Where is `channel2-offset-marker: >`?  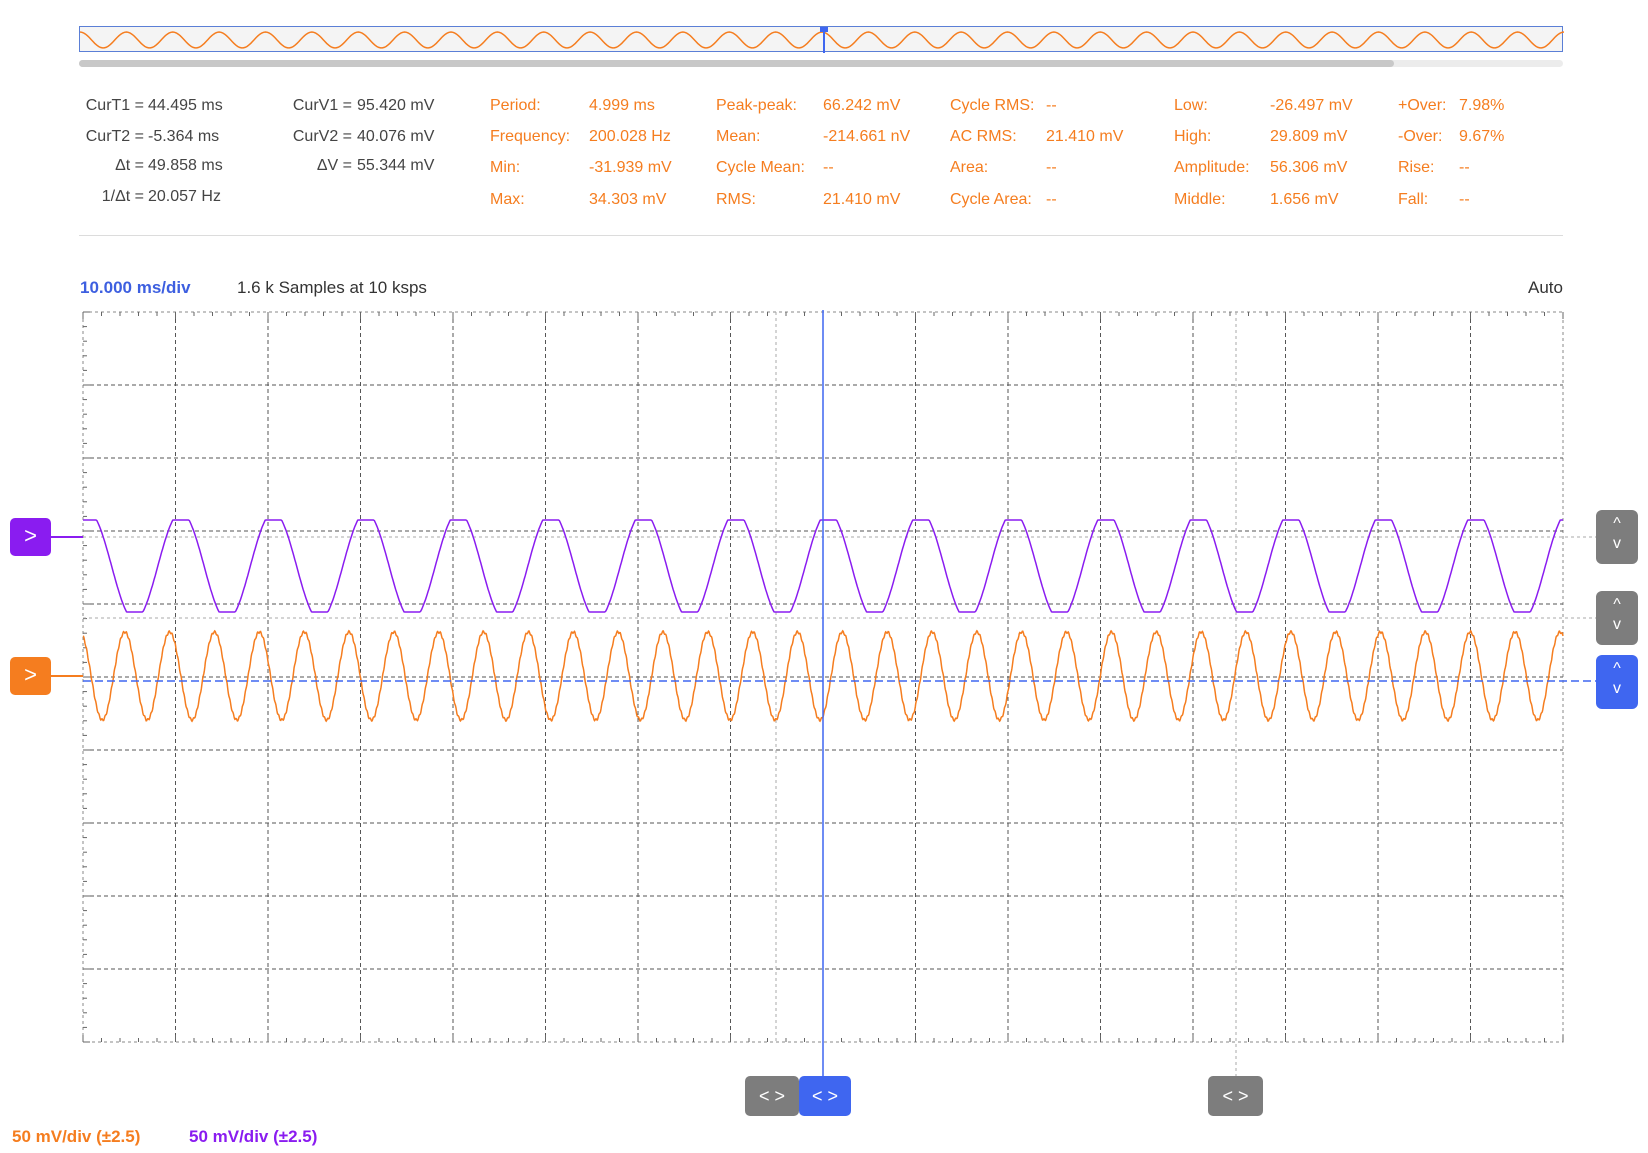 channel2-offset-marker: > is located at coordinates (30, 537).